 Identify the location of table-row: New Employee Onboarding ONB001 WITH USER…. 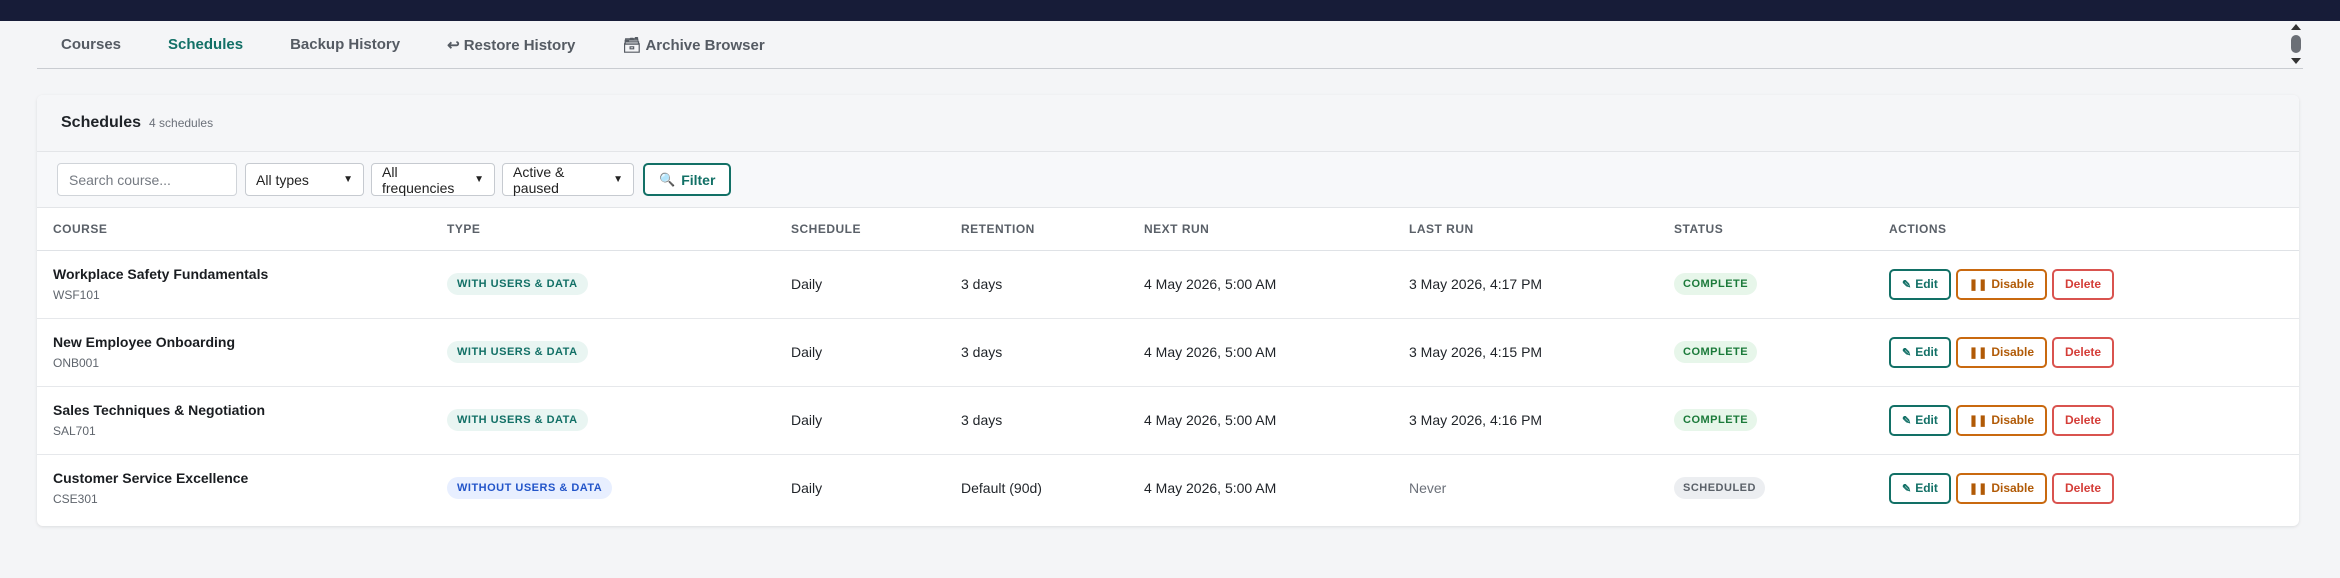
(1168, 352).